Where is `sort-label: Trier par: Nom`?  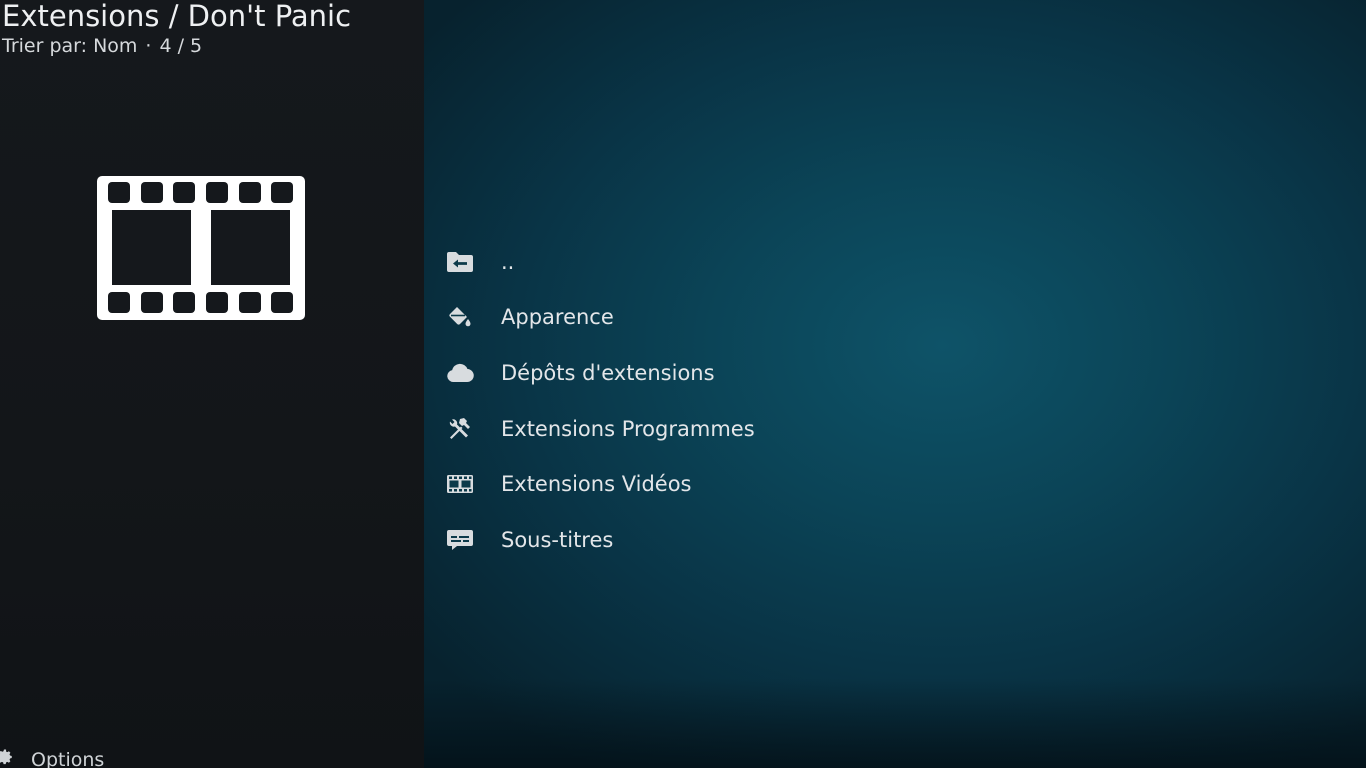 sort-label: Trier par: Nom is located at coordinates (69, 46).